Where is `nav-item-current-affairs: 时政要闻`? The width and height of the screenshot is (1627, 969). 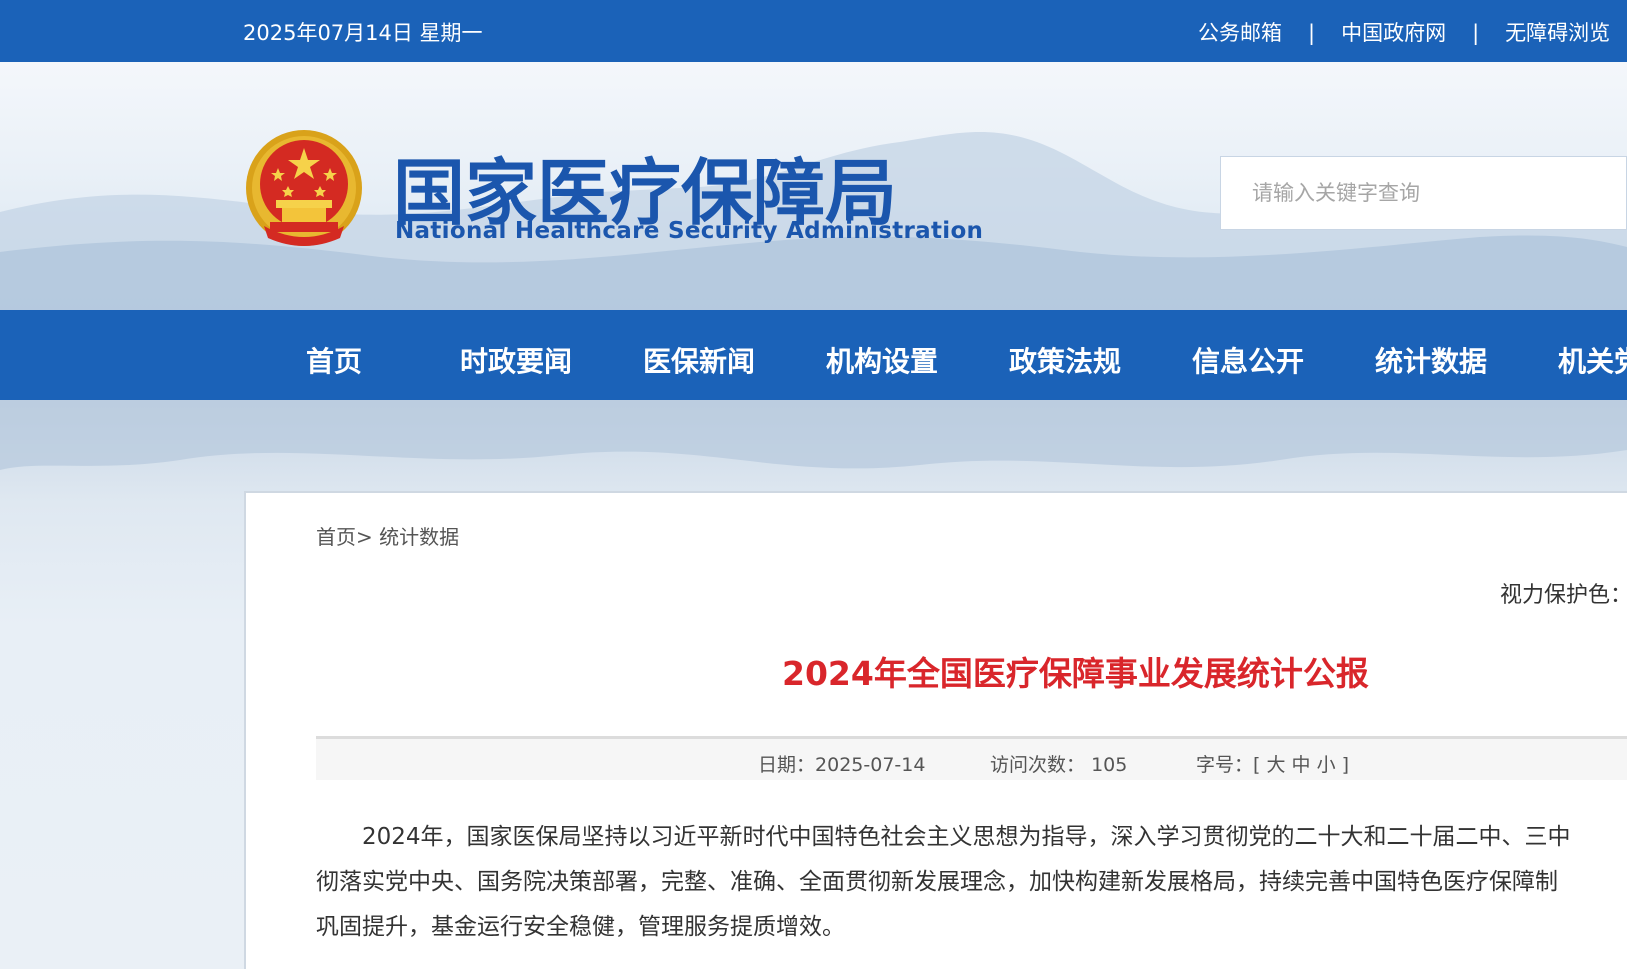
nav-item-current-affairs: 时政要闻 is located at coordinates (516, 360).